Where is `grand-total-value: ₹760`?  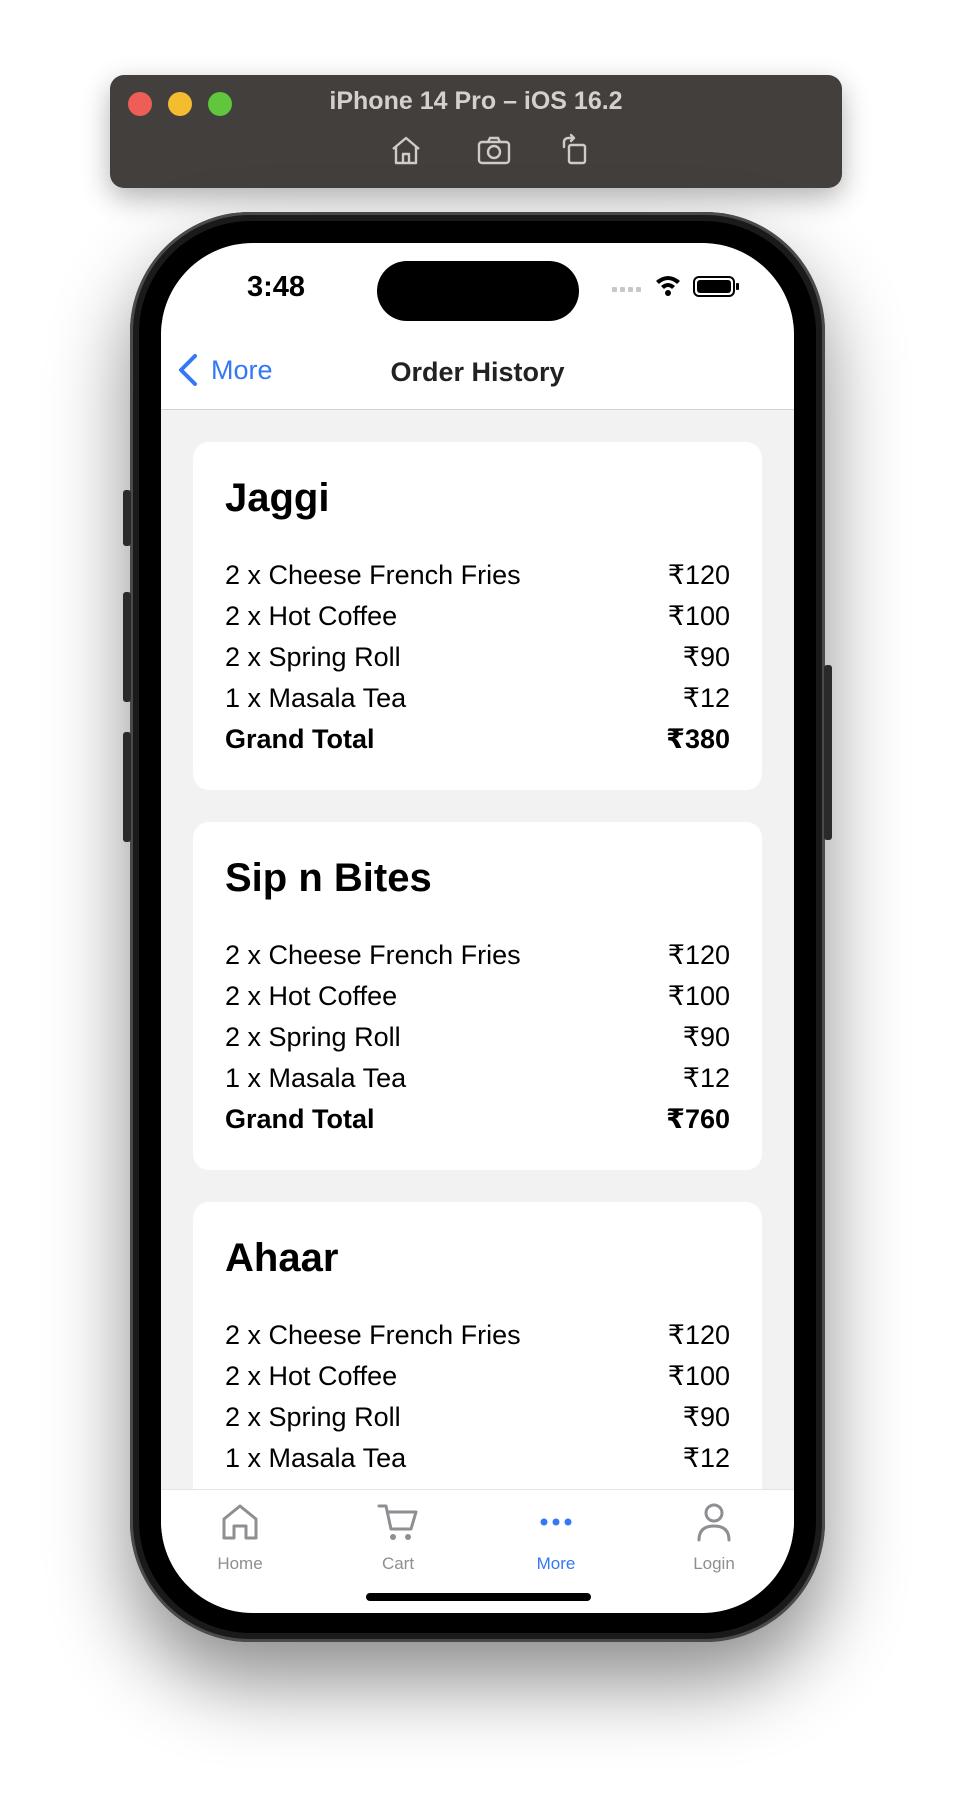 grand-total-value: ₹760 is located at coordinates (698, 1119).